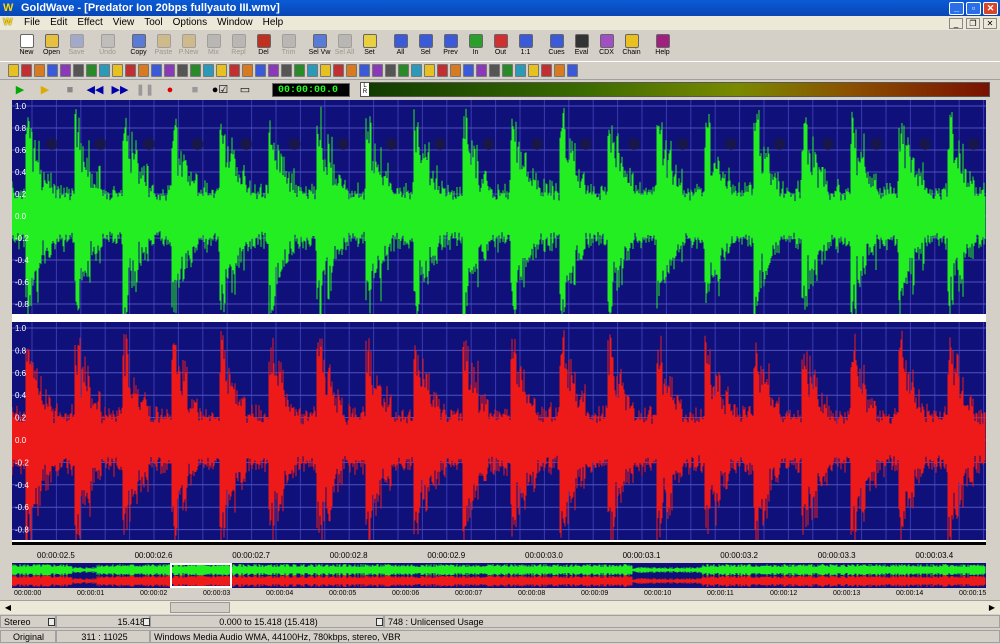 The height and width of the screenshot is (644, 1000). I want to click on sel-vw-button: Sel Vw, so click(319, 45).